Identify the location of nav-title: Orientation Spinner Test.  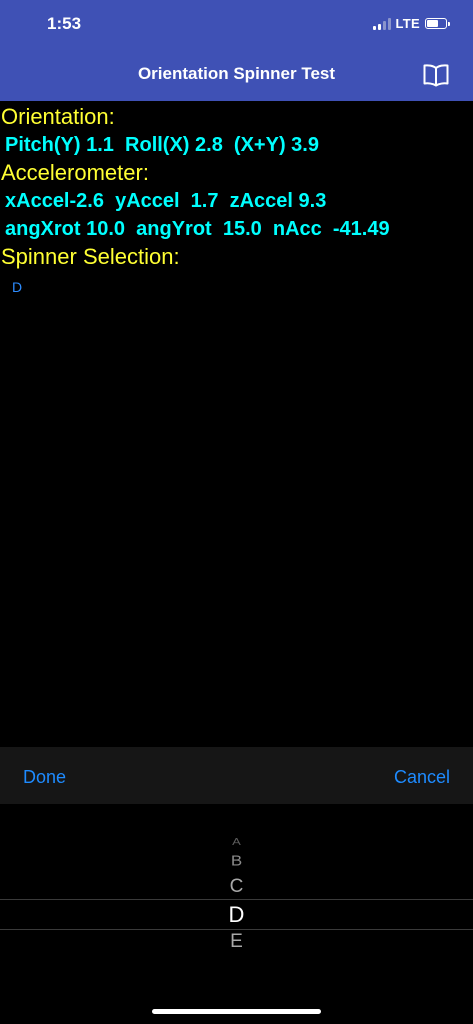
(236, 73).